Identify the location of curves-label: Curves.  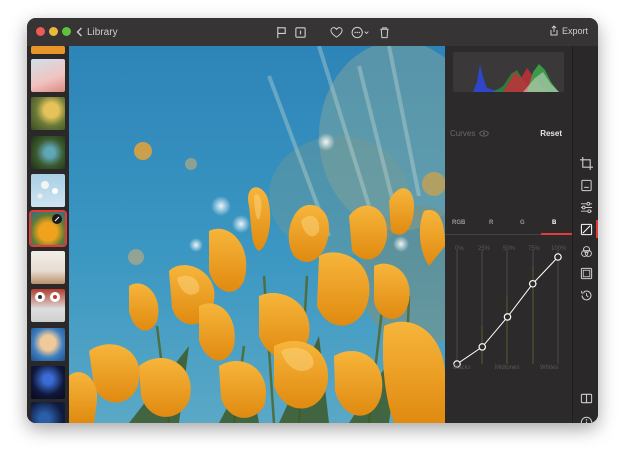
(463, 133).